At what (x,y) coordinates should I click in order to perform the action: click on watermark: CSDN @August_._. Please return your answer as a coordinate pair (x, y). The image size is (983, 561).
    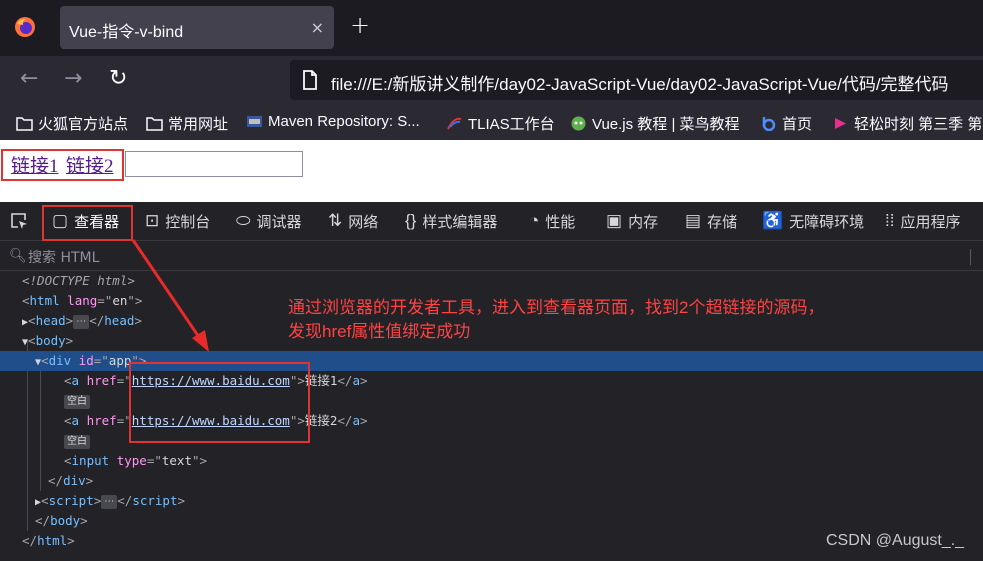
    Looking at the image, I should click on (895, 540).